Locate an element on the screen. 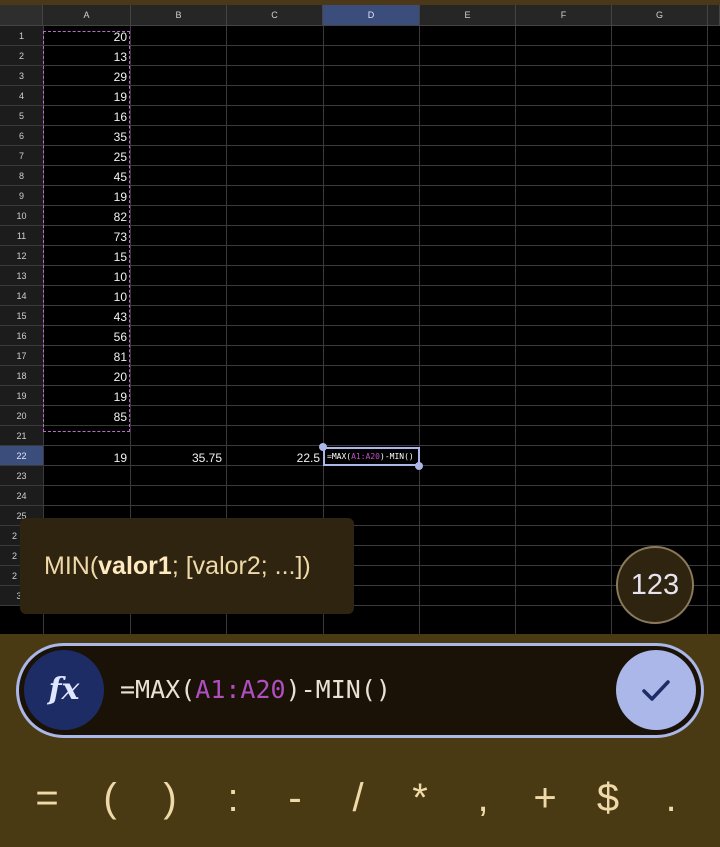 The image size is (720, 847). cell-c22: 22.5 is located at coordinates (274, 457).